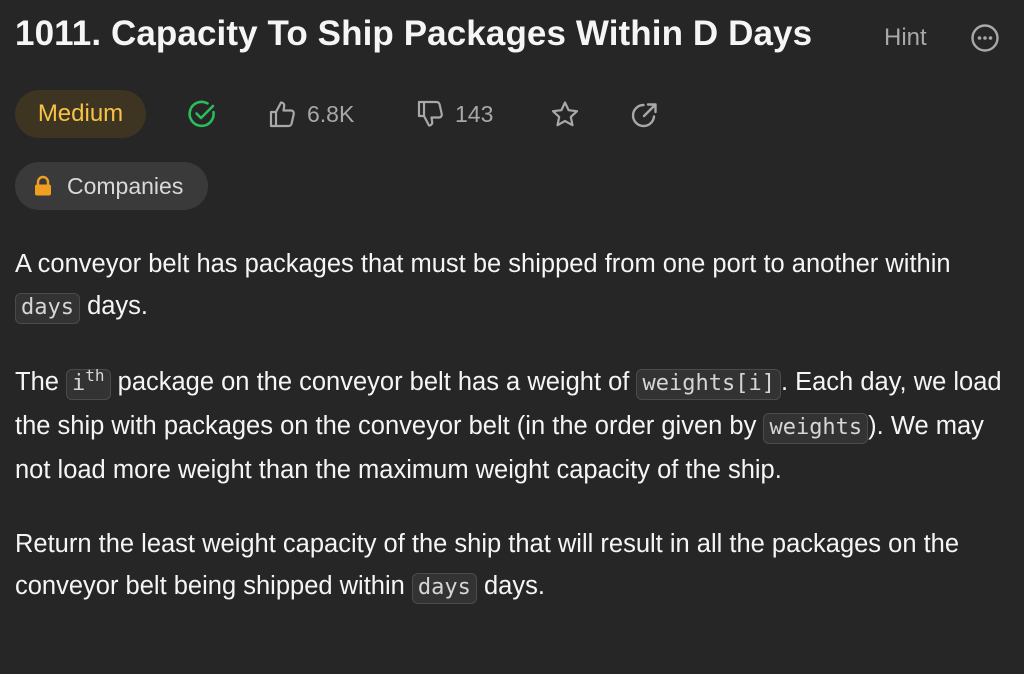 The height and width of the screenshot is (674, 1024). I want to click on favorite-button, so click(565, 115).